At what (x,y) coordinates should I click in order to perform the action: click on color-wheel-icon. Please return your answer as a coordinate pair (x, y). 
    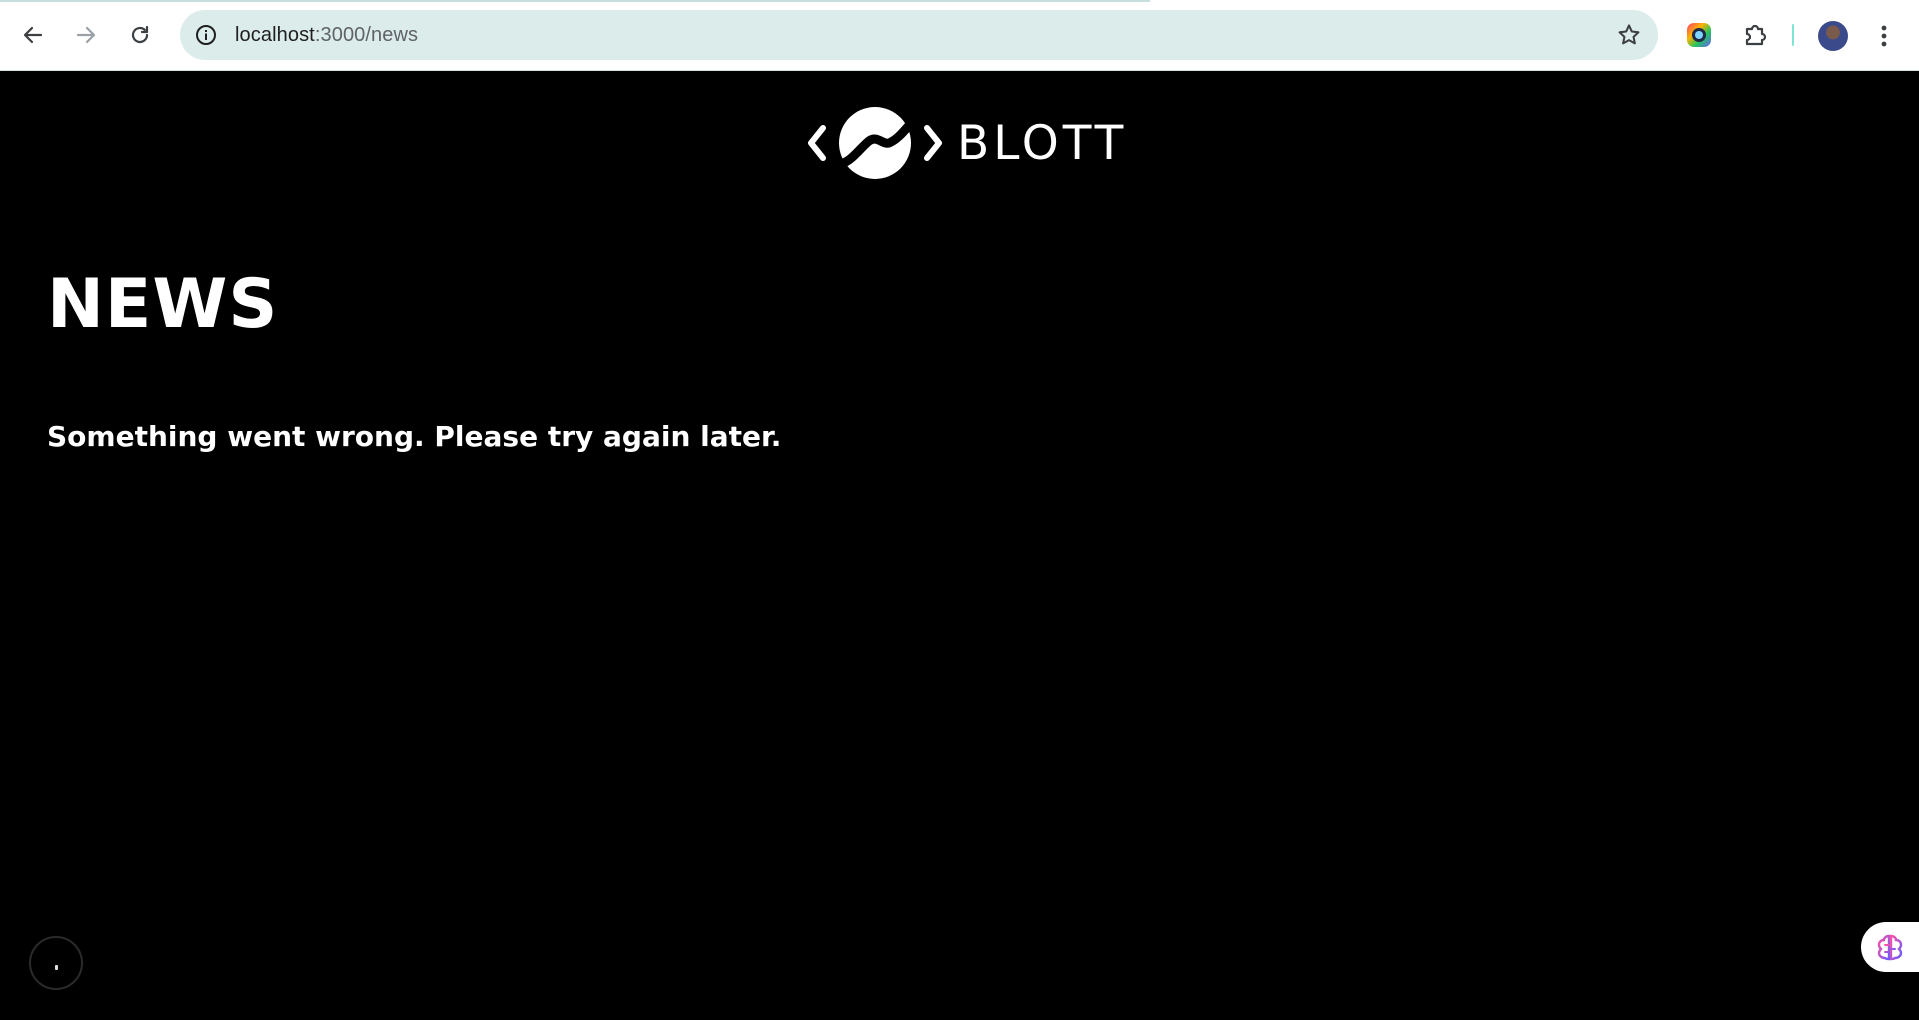
    Looking at the image, I should click on (1699, 35).